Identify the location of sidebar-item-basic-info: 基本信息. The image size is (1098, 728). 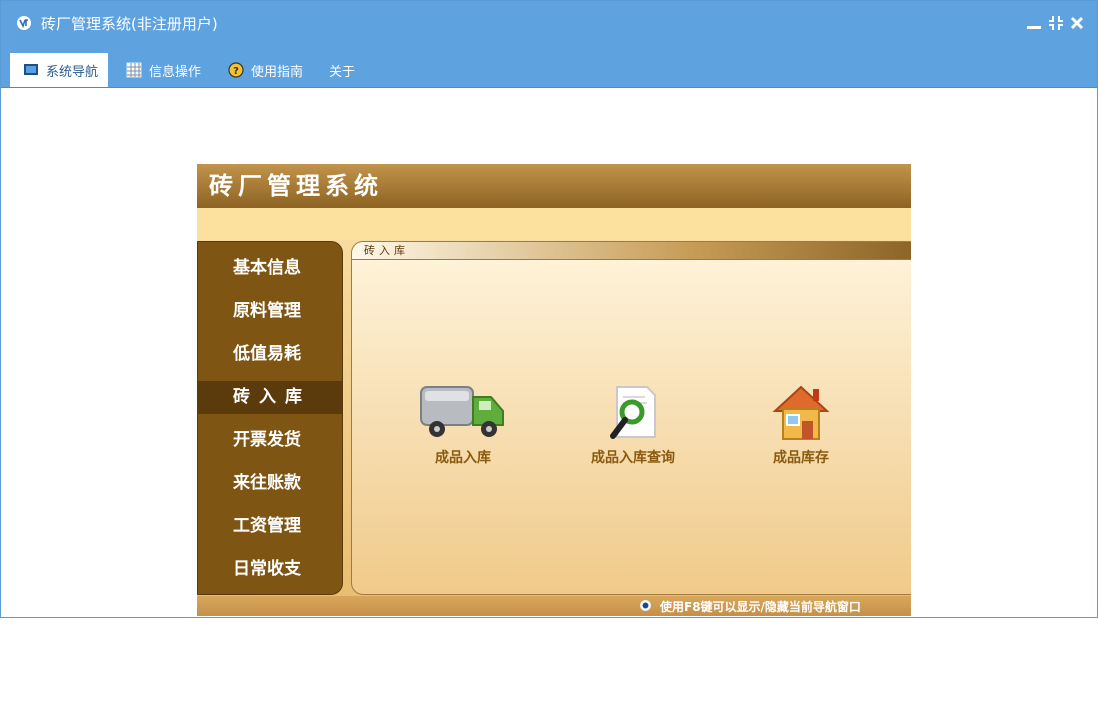
(270, 268).